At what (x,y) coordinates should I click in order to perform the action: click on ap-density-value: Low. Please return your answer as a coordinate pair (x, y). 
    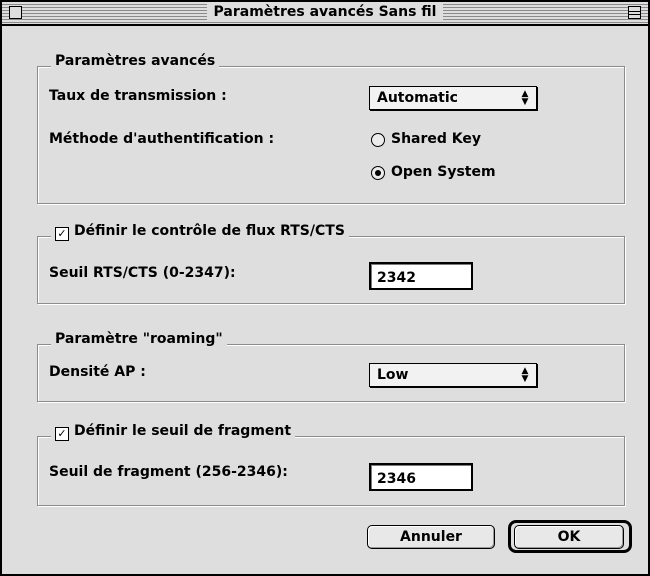
    Looking at the image, I should click on (393, 375).